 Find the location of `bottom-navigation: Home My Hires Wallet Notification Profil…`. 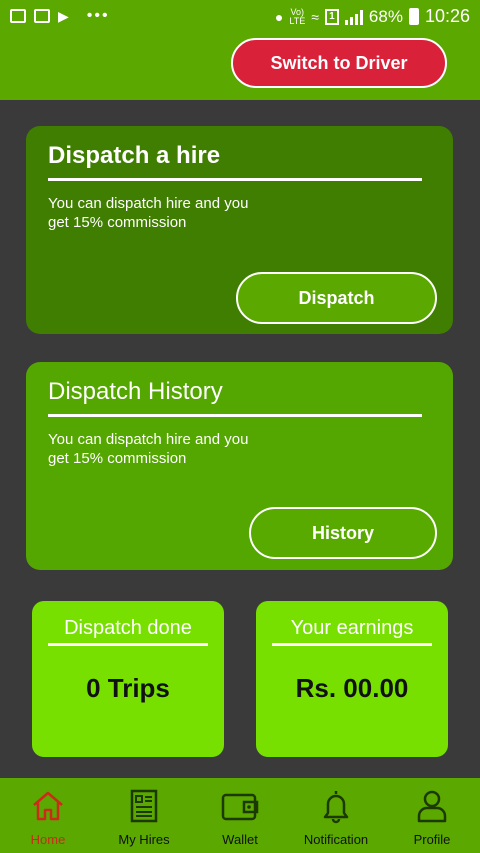

bottom-navigation: Home My Hires Wallet Notification Profil… is located at coordinates (240, 815).